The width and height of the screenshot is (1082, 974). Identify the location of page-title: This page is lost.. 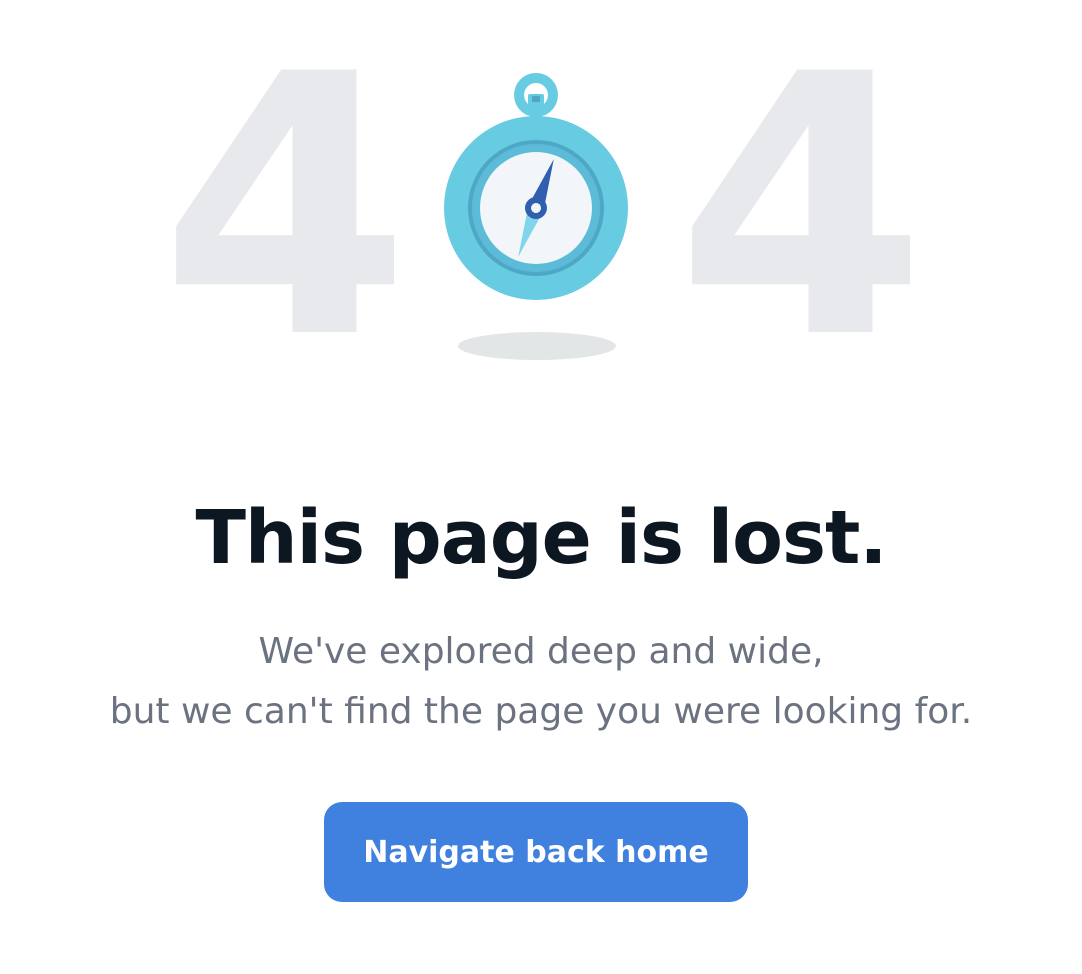
(541, 538).